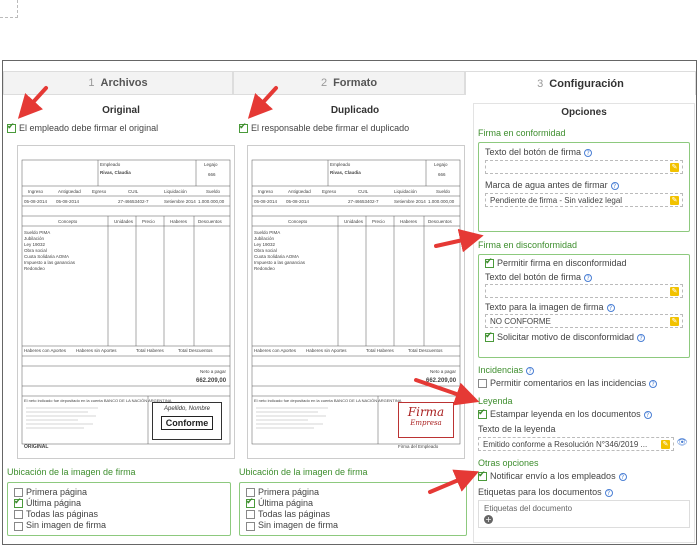 Image resolution: width=699 pixels, height=545 pixels. Describe the element at coordinates (454, 481) in the screenshot. I see `arrow-notify` at that location.